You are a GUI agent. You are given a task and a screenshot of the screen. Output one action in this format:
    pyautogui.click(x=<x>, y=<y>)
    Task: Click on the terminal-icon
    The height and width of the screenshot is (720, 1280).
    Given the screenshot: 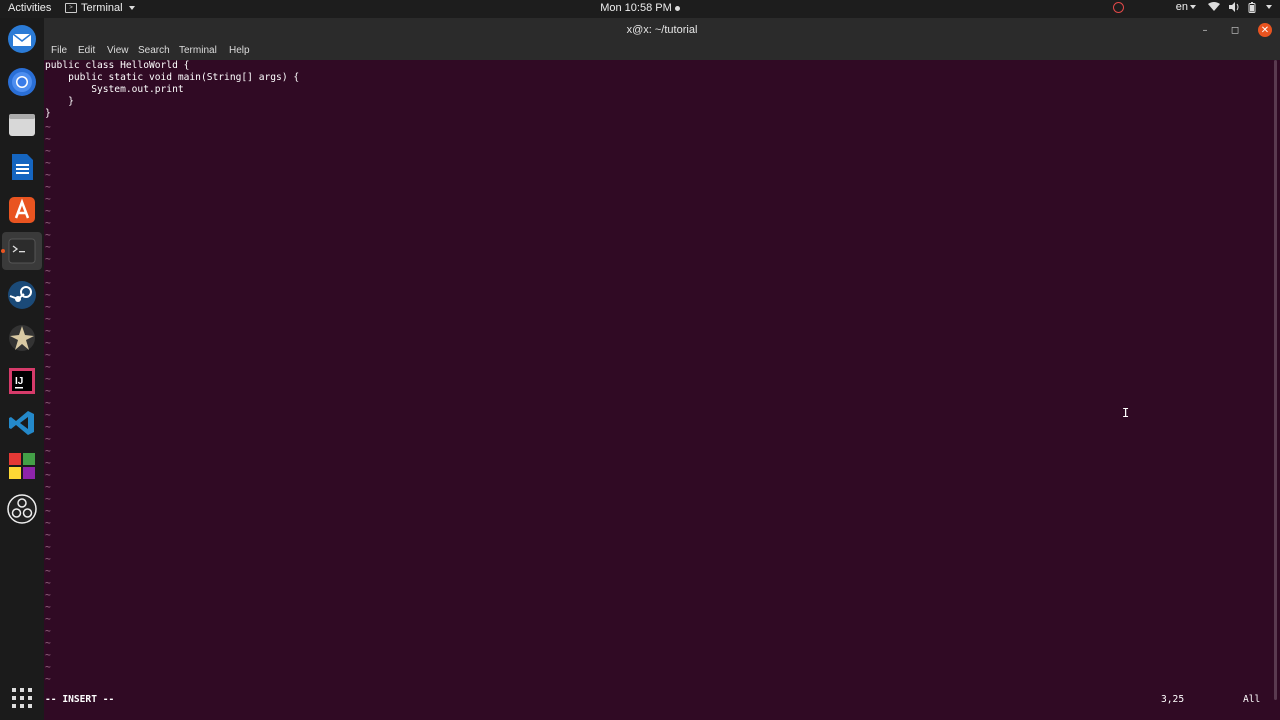 What is the action you would take?
    pyautogui.click(x=22, y=251)
    